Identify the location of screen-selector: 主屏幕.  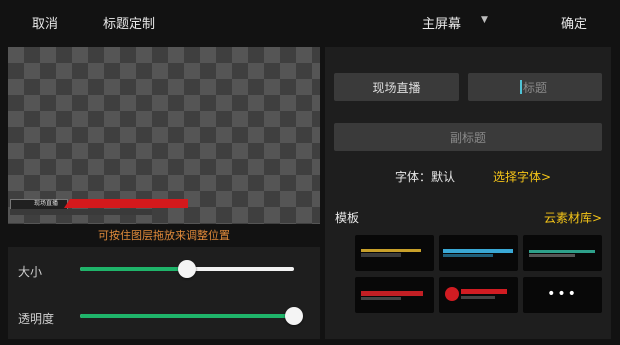
(441, 22).